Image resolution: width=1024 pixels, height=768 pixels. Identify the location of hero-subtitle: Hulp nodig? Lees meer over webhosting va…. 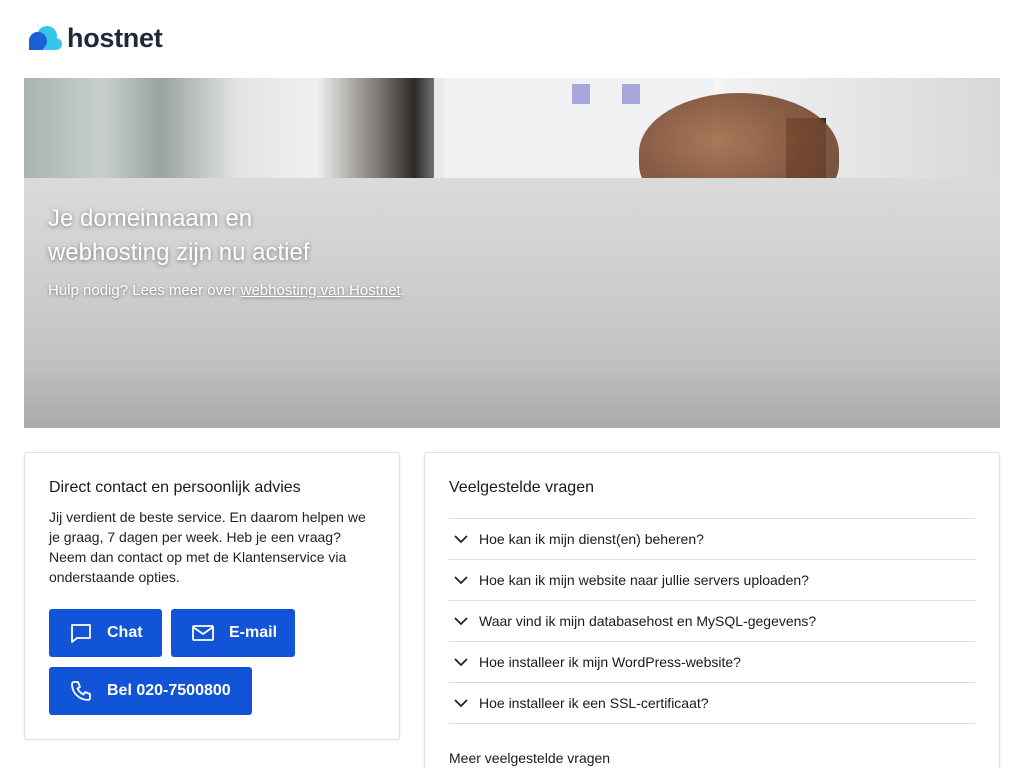
(226, 290).